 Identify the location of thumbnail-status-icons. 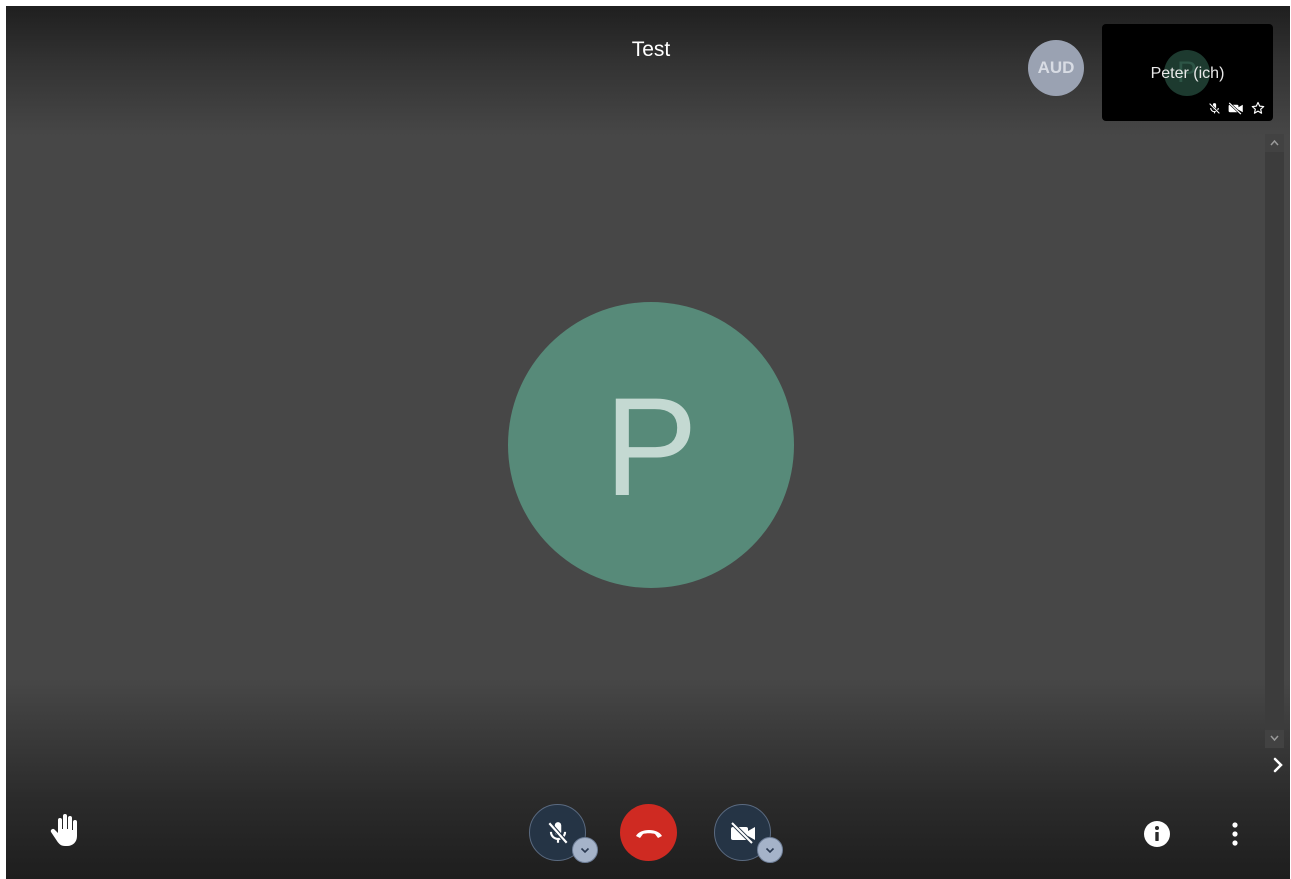
(1236, 108).